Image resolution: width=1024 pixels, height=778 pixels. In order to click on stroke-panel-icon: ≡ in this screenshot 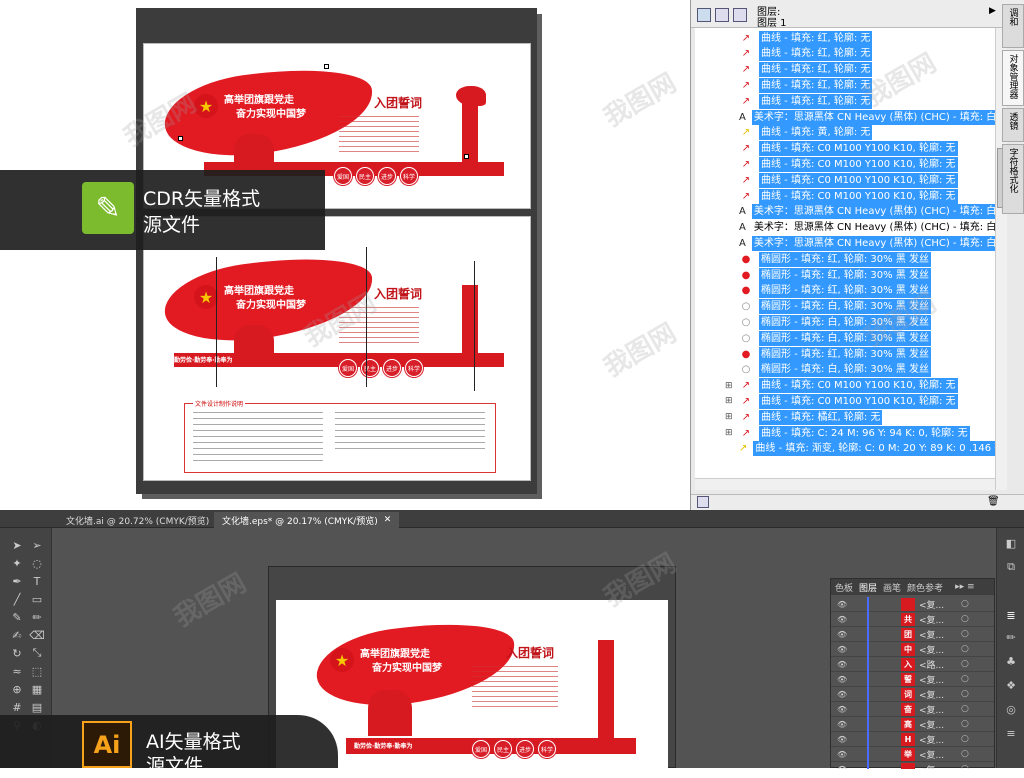, I will do `click(1011, 733)`.